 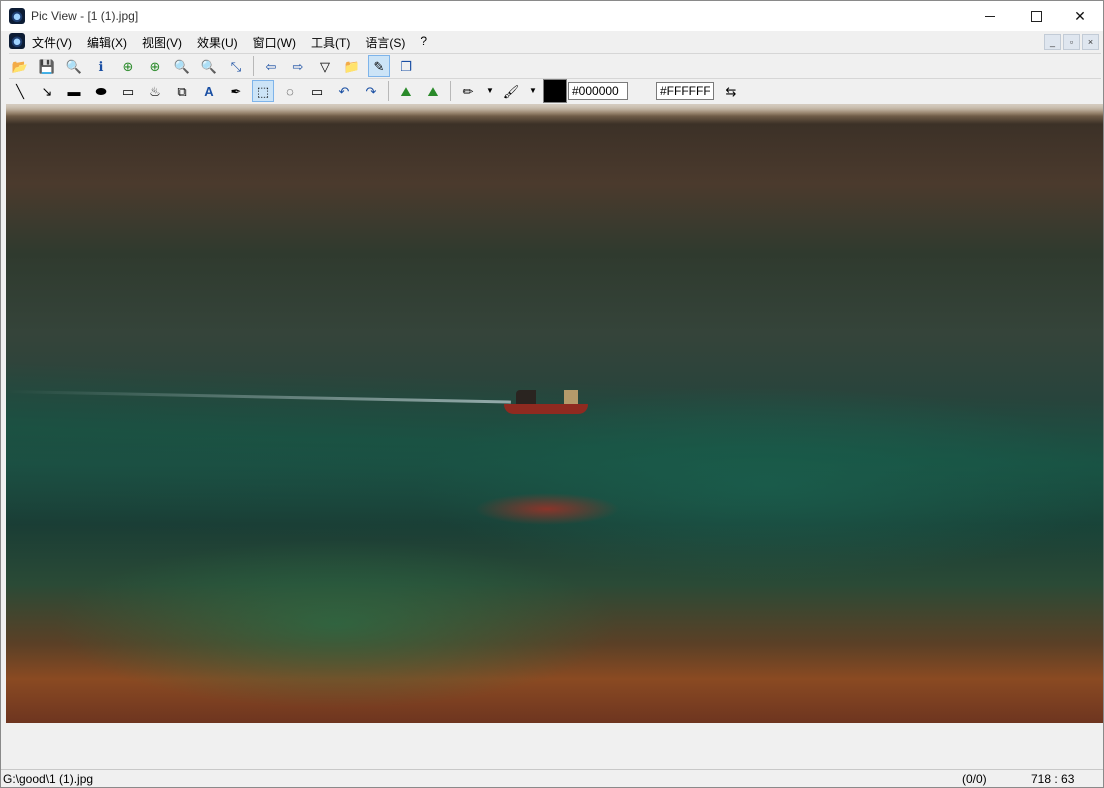 I want to click on zoom-out-icon: 🔍, so click(x=209, y=66).